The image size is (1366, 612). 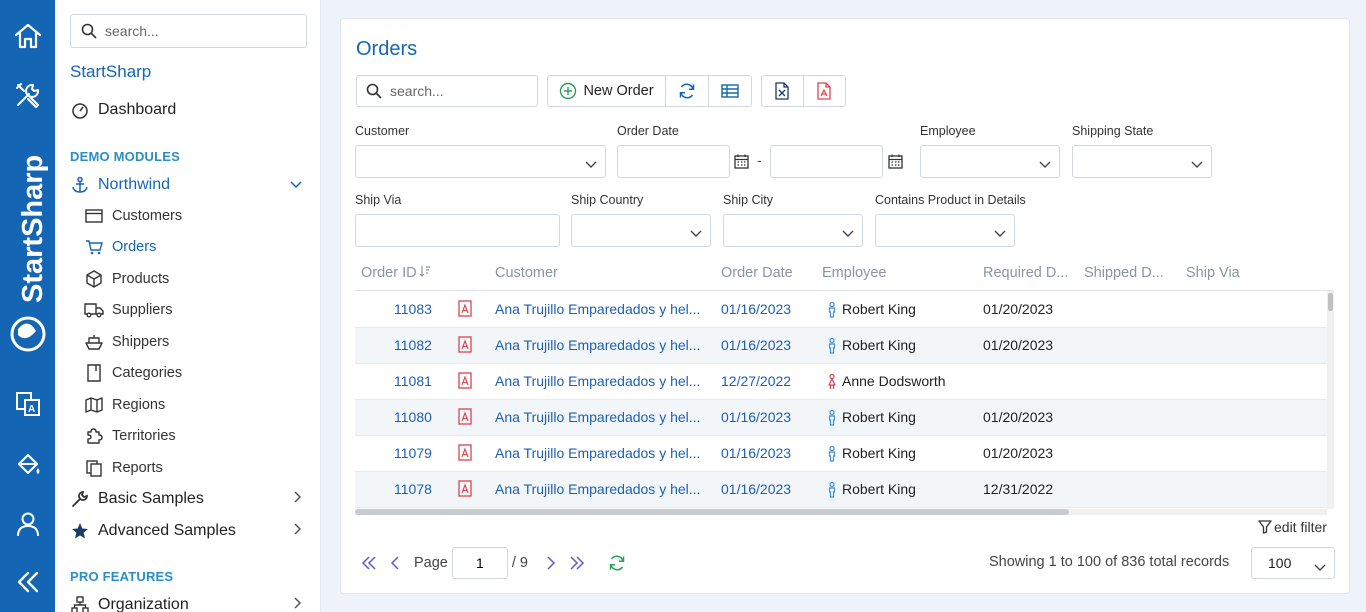 I want to click on ship-country-filter-select, so click(x=641, y=230).